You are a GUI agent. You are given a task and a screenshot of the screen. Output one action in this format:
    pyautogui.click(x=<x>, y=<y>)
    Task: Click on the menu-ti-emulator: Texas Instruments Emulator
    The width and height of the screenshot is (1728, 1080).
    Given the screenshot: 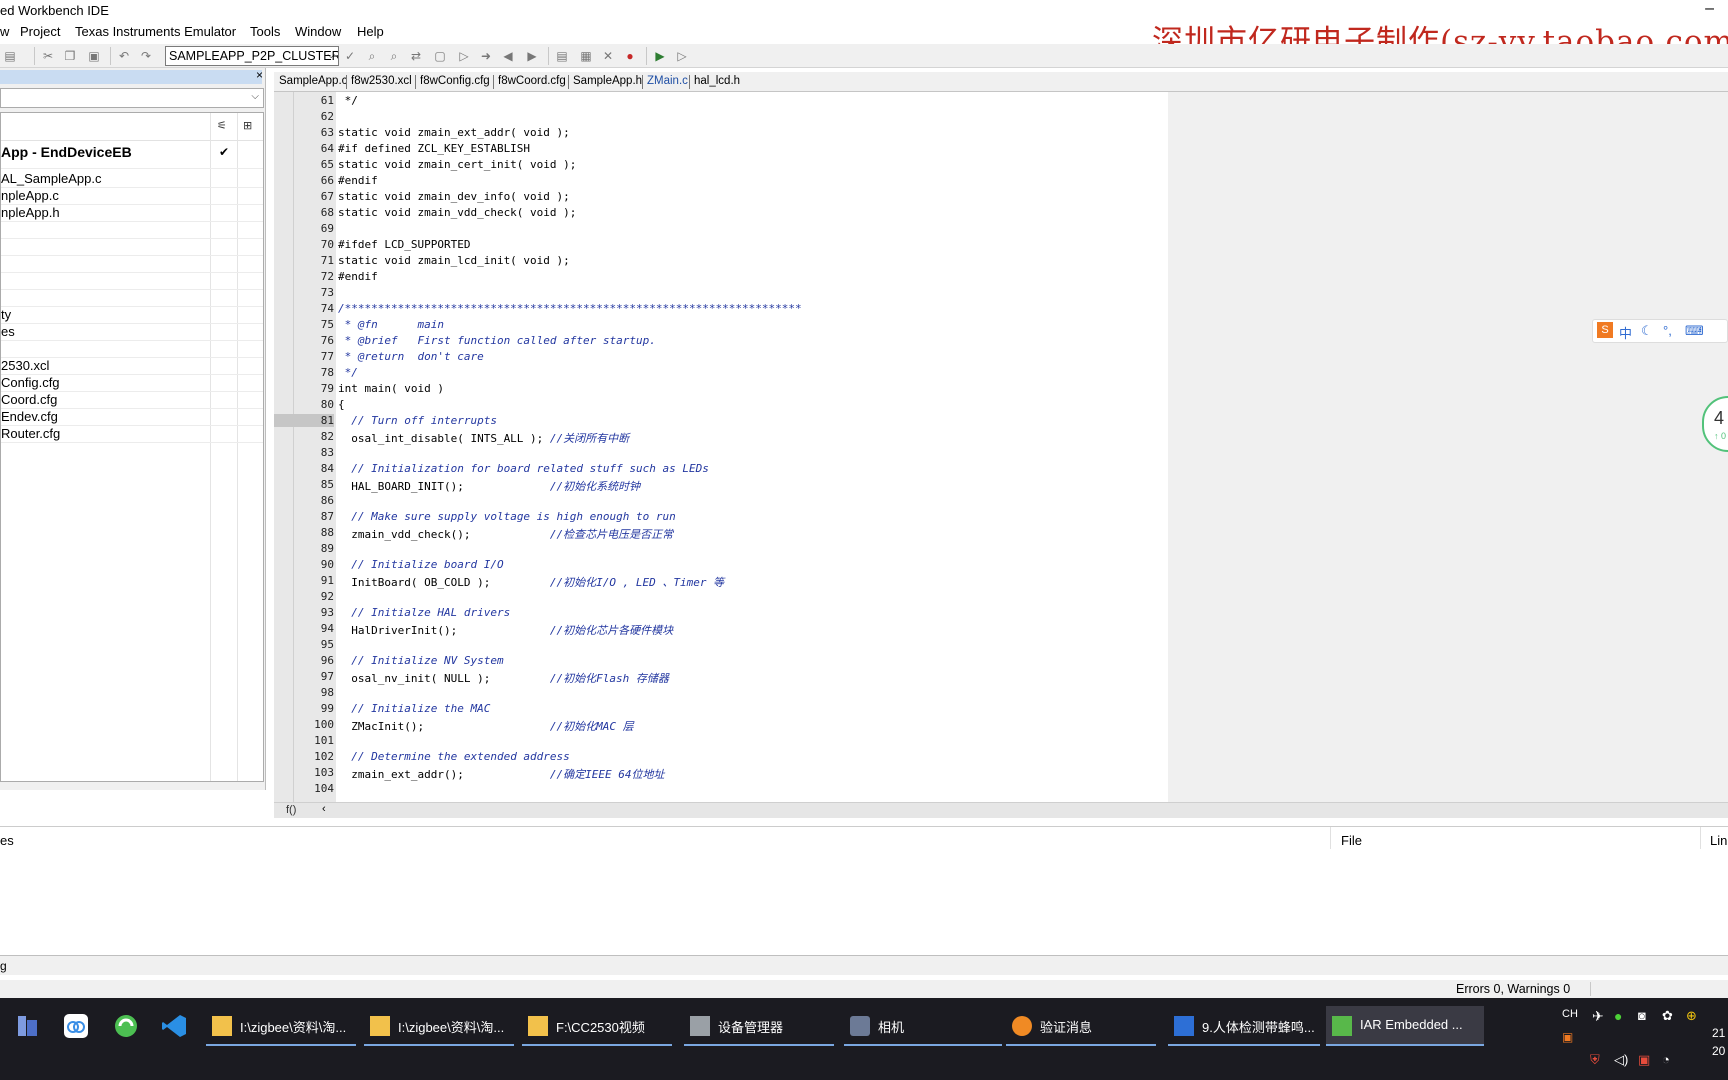 What is the action you would take?
    pyautogui.click(x=155, y=31)
    